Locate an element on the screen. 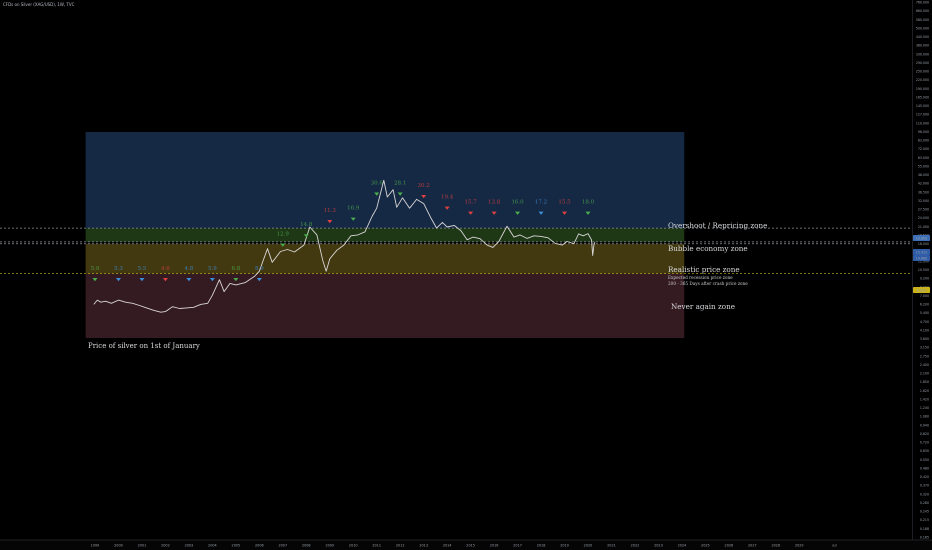 The width and height of the screenshot is (932, 550). y-tick-label: 63.000 is located at coordinates (923, 158).